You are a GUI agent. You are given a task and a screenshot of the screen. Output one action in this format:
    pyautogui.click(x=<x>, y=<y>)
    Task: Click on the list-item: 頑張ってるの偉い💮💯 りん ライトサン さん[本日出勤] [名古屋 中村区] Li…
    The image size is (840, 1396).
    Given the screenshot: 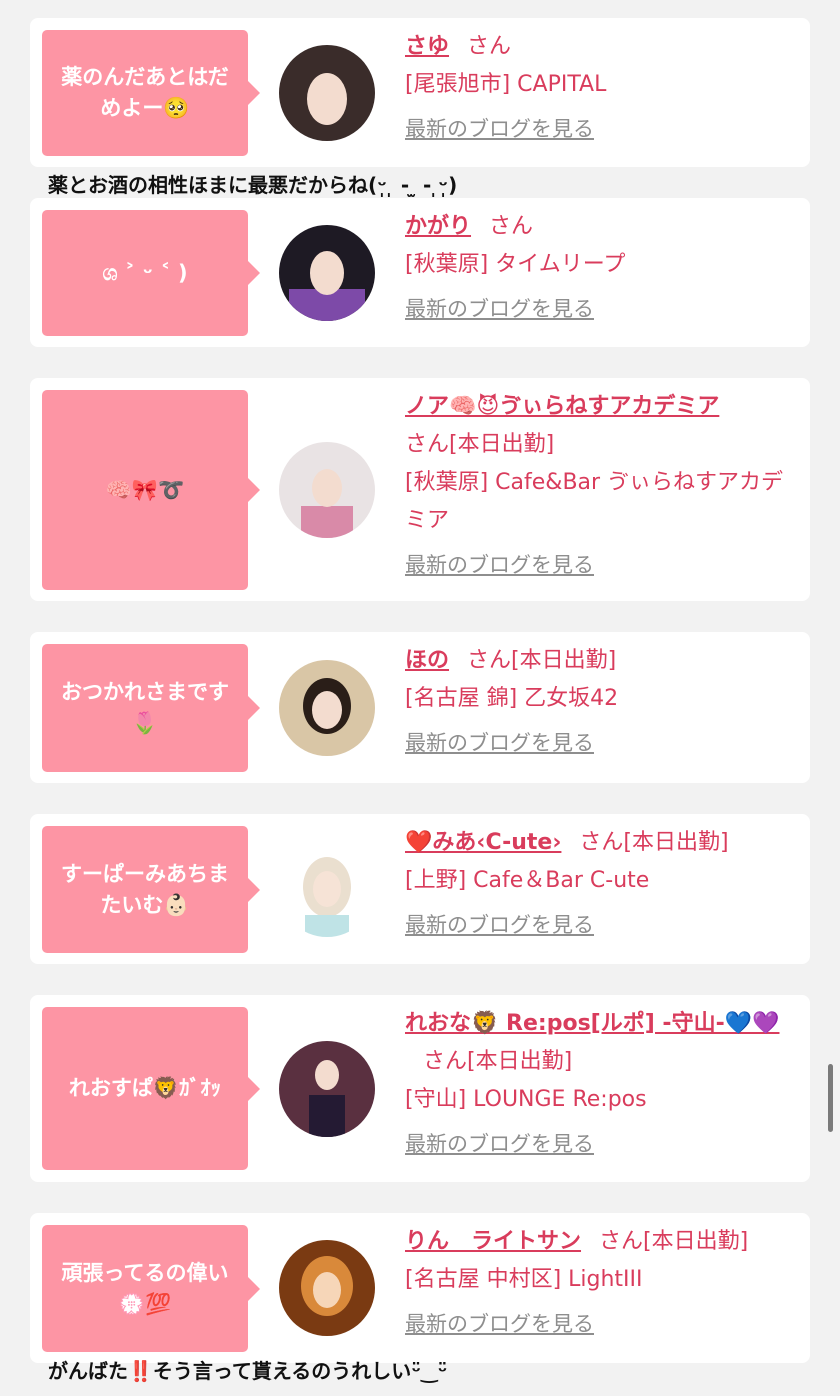 What is the action you would take?
    pyautogui.click(x=420, y=1288)
    